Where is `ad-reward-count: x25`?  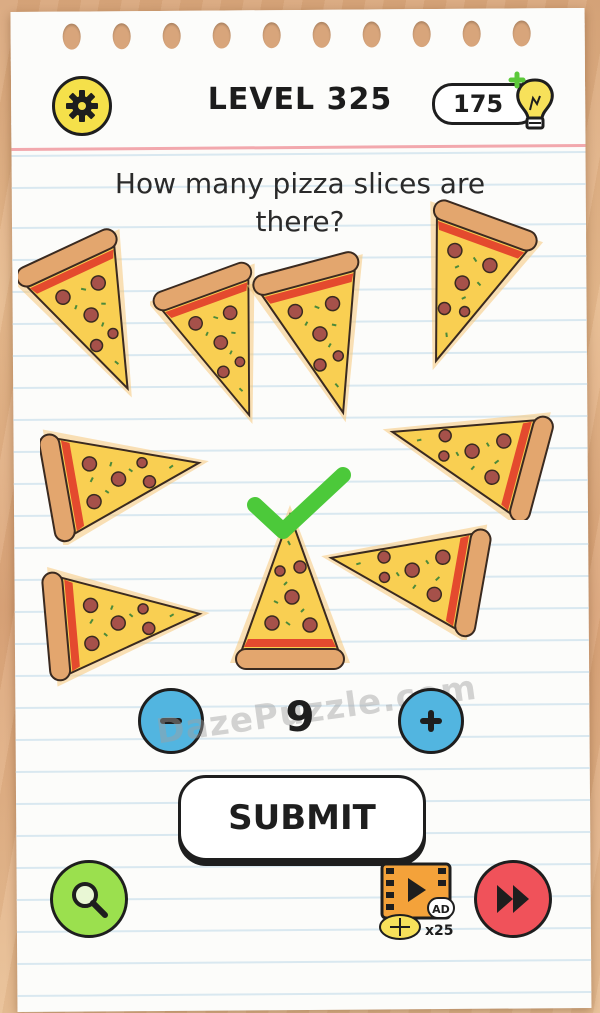 ad-reward-count: x25 is located at coordinates (439, 931).